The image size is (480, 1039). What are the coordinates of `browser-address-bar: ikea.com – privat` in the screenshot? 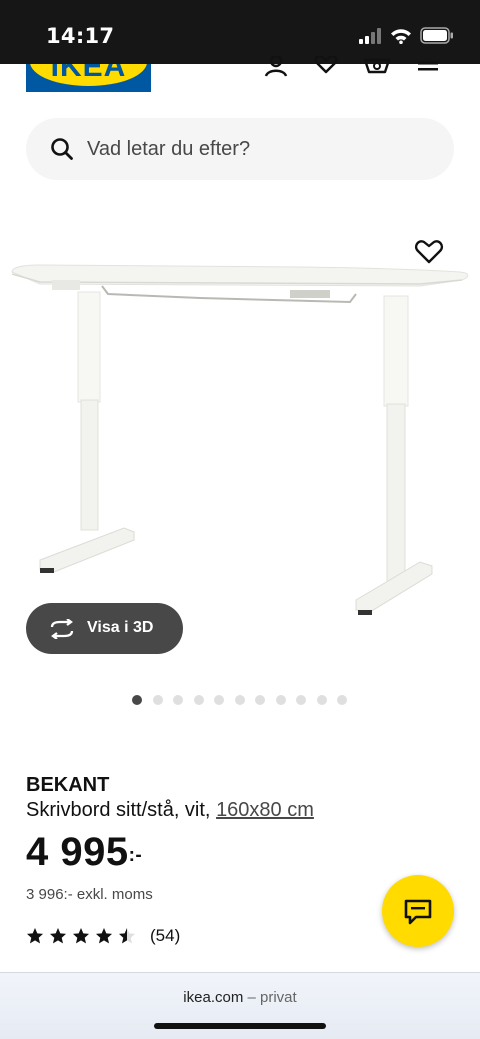 It's located at (240, 1005).